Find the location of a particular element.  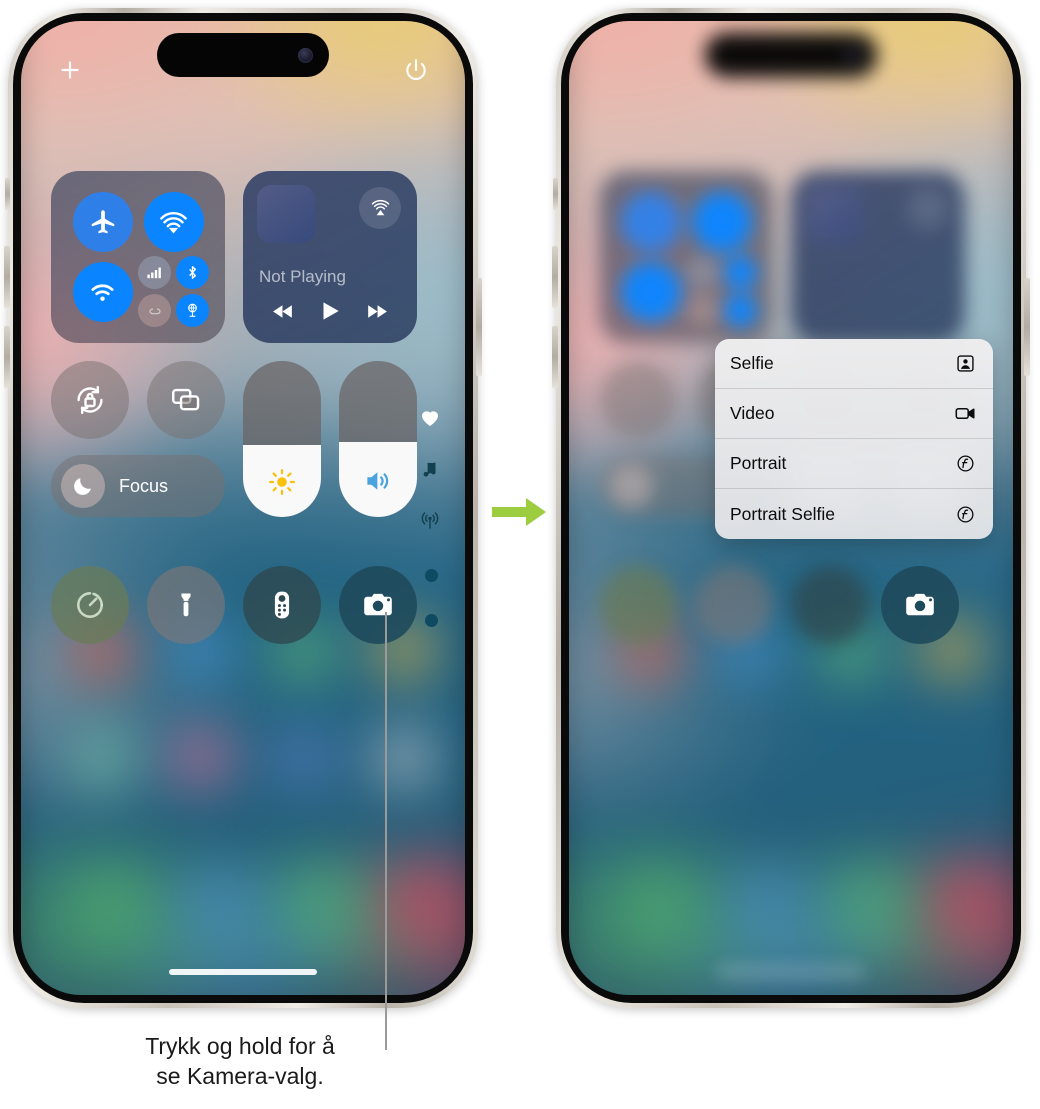

music-note-icon is located at coordinates (430, 469).